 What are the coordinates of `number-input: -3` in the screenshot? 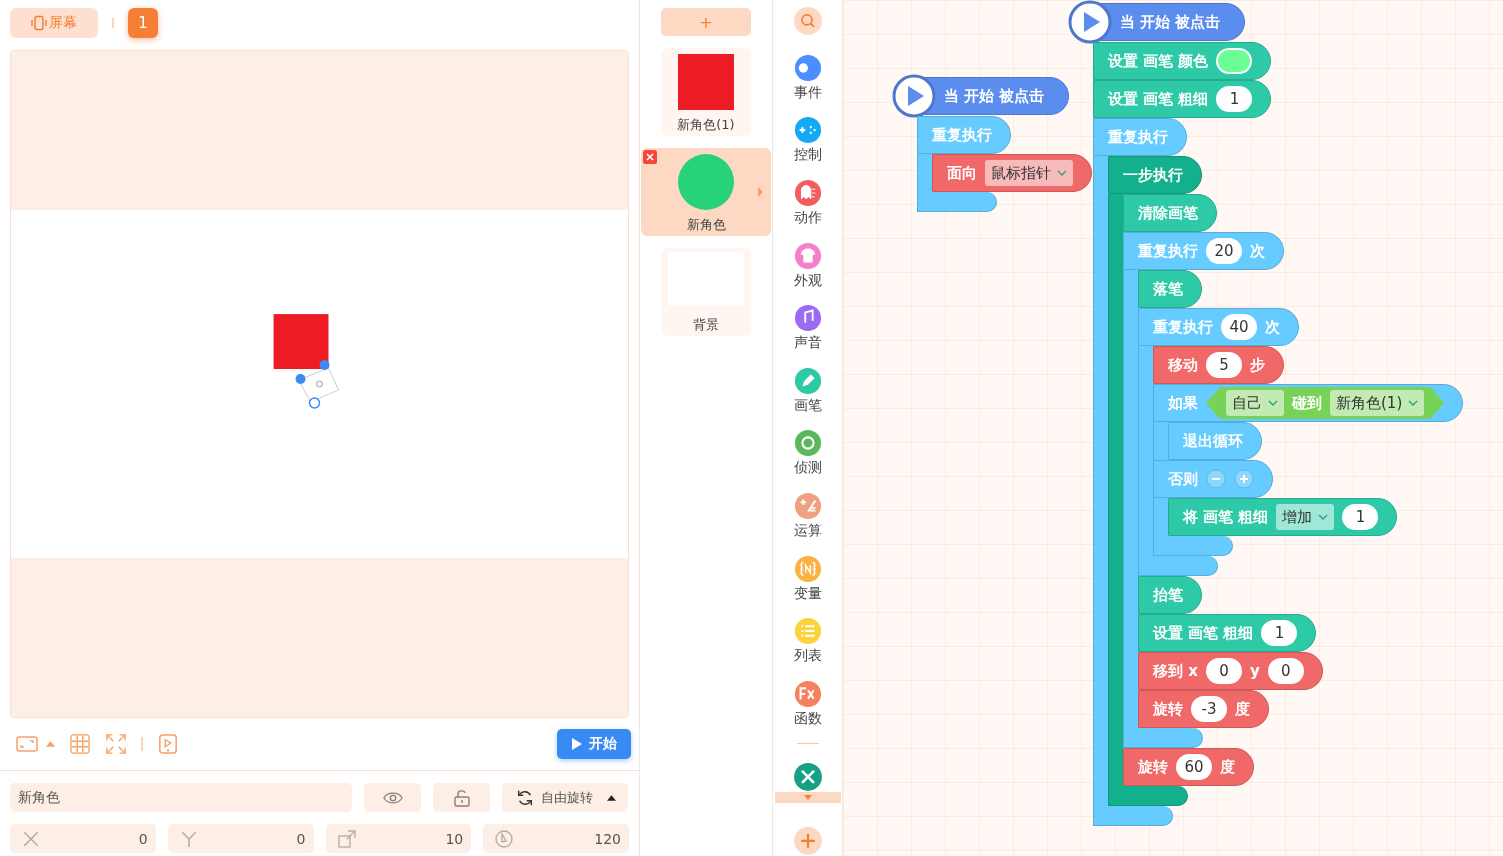 It's located at (1209, 709).